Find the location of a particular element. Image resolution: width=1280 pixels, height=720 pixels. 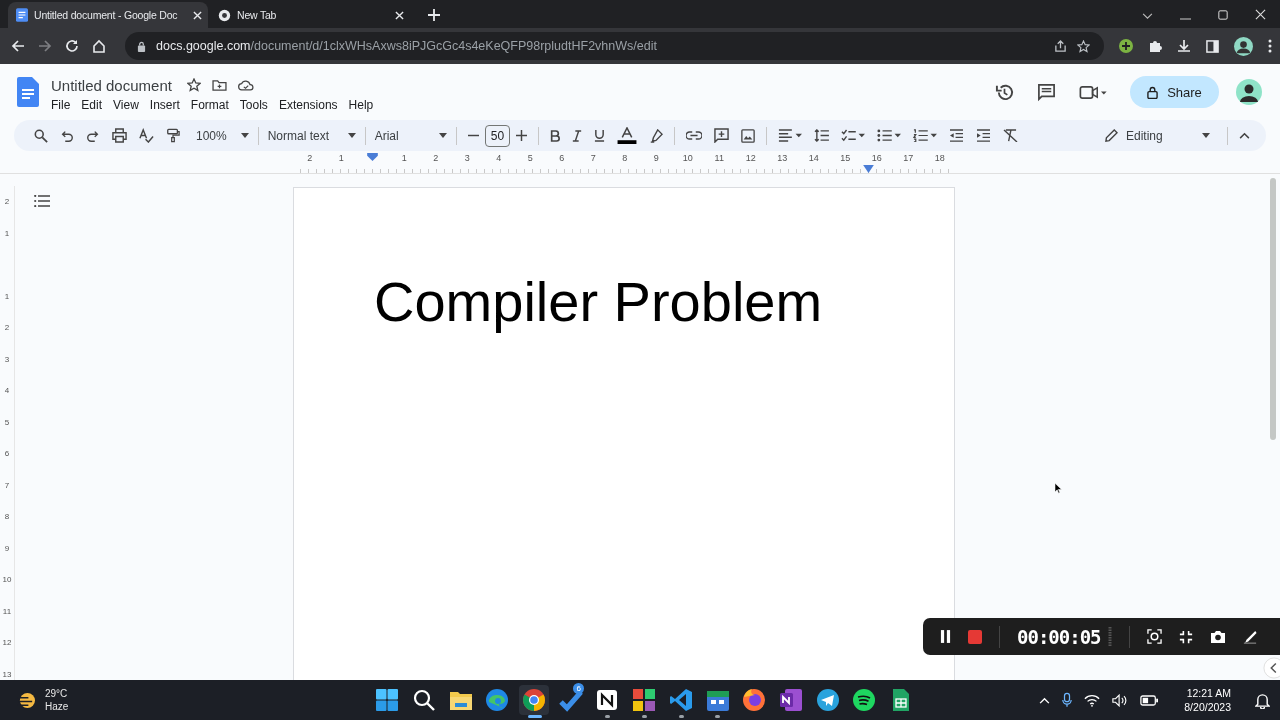

menu-item: Help is located at coordinates (364, 104).